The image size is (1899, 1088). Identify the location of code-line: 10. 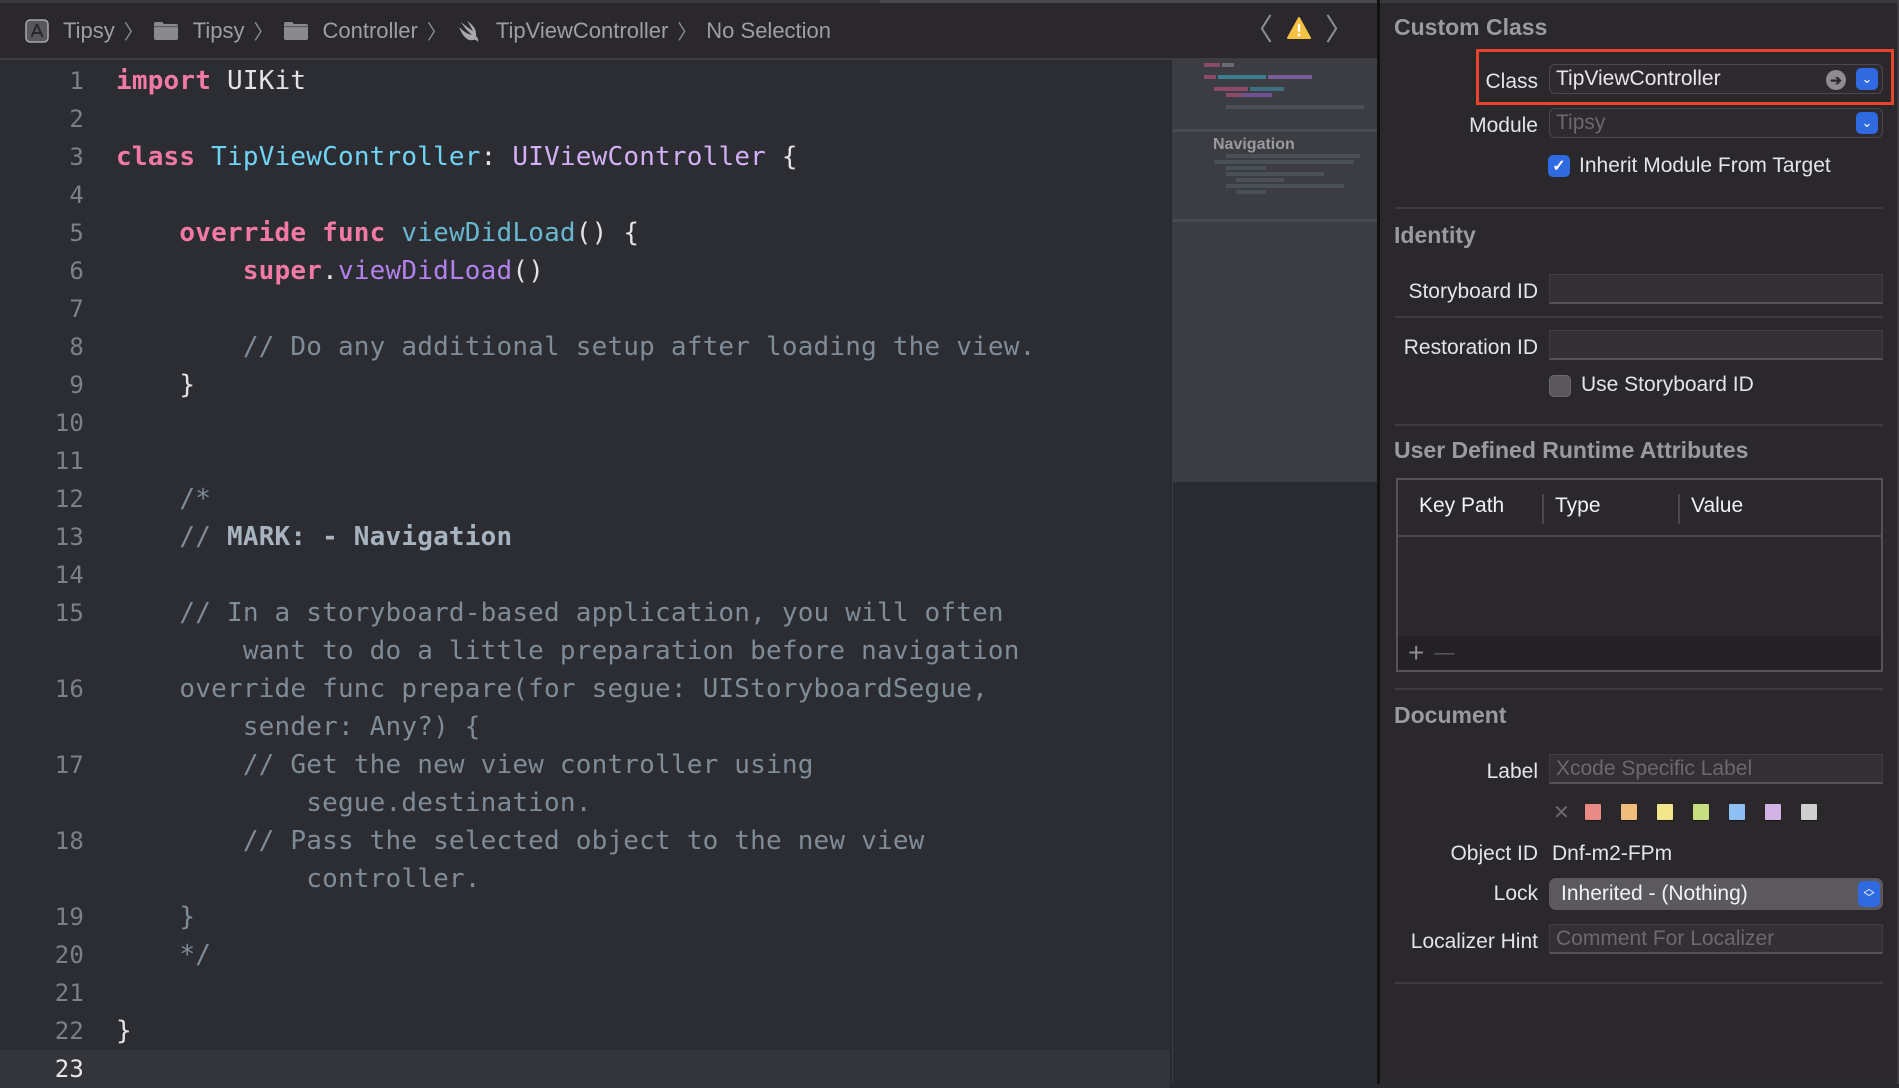
(585, 423).